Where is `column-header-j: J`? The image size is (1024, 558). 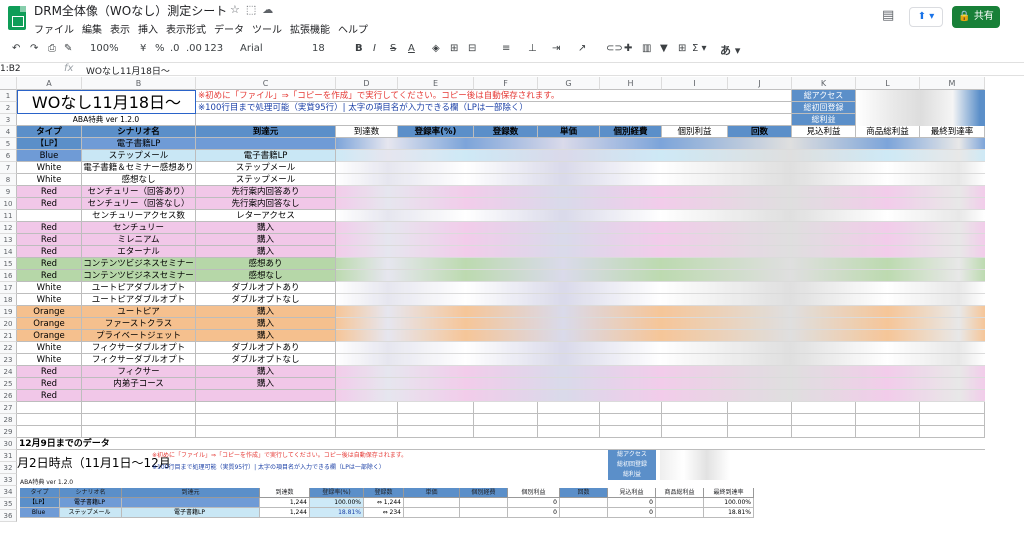 column-header-j: J is located at coordinates (760, 83).